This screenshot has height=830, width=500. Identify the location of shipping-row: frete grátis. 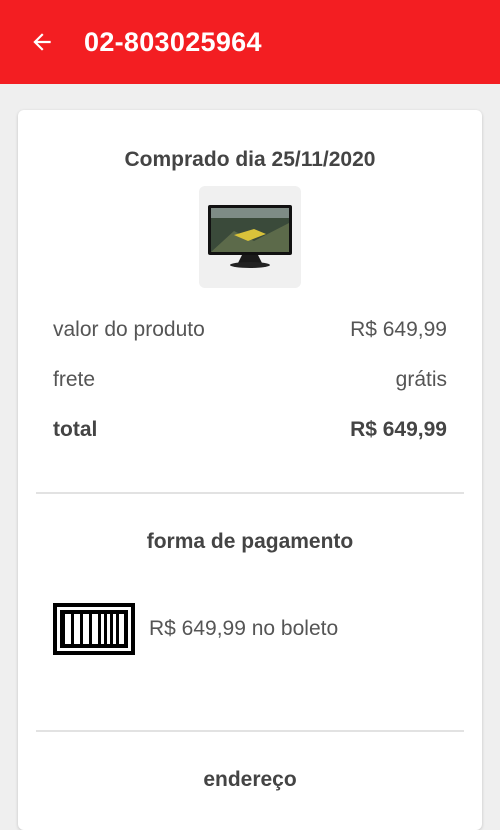
(250, 380).